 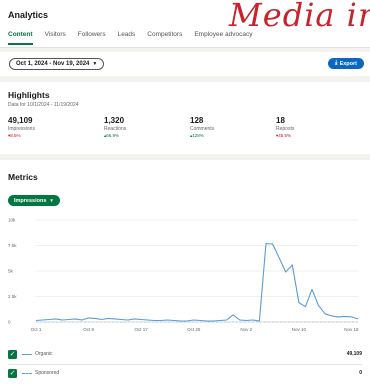 What do you see at coordinates (185, 373) in the screenshot?
I see `legend-item-sponsored: ✓ Sponsored 0` at bounding box center [185, 373].